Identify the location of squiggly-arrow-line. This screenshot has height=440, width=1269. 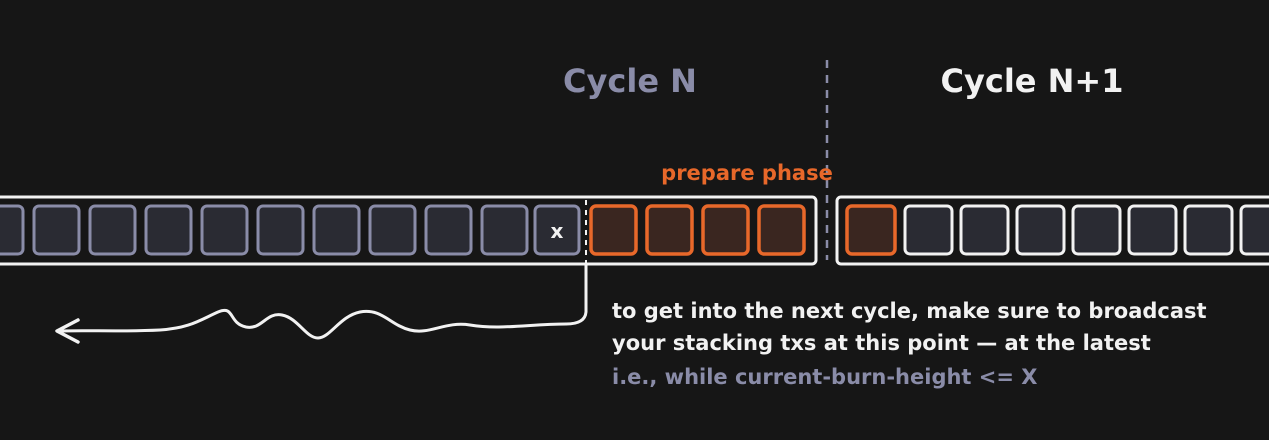
(323, 301).